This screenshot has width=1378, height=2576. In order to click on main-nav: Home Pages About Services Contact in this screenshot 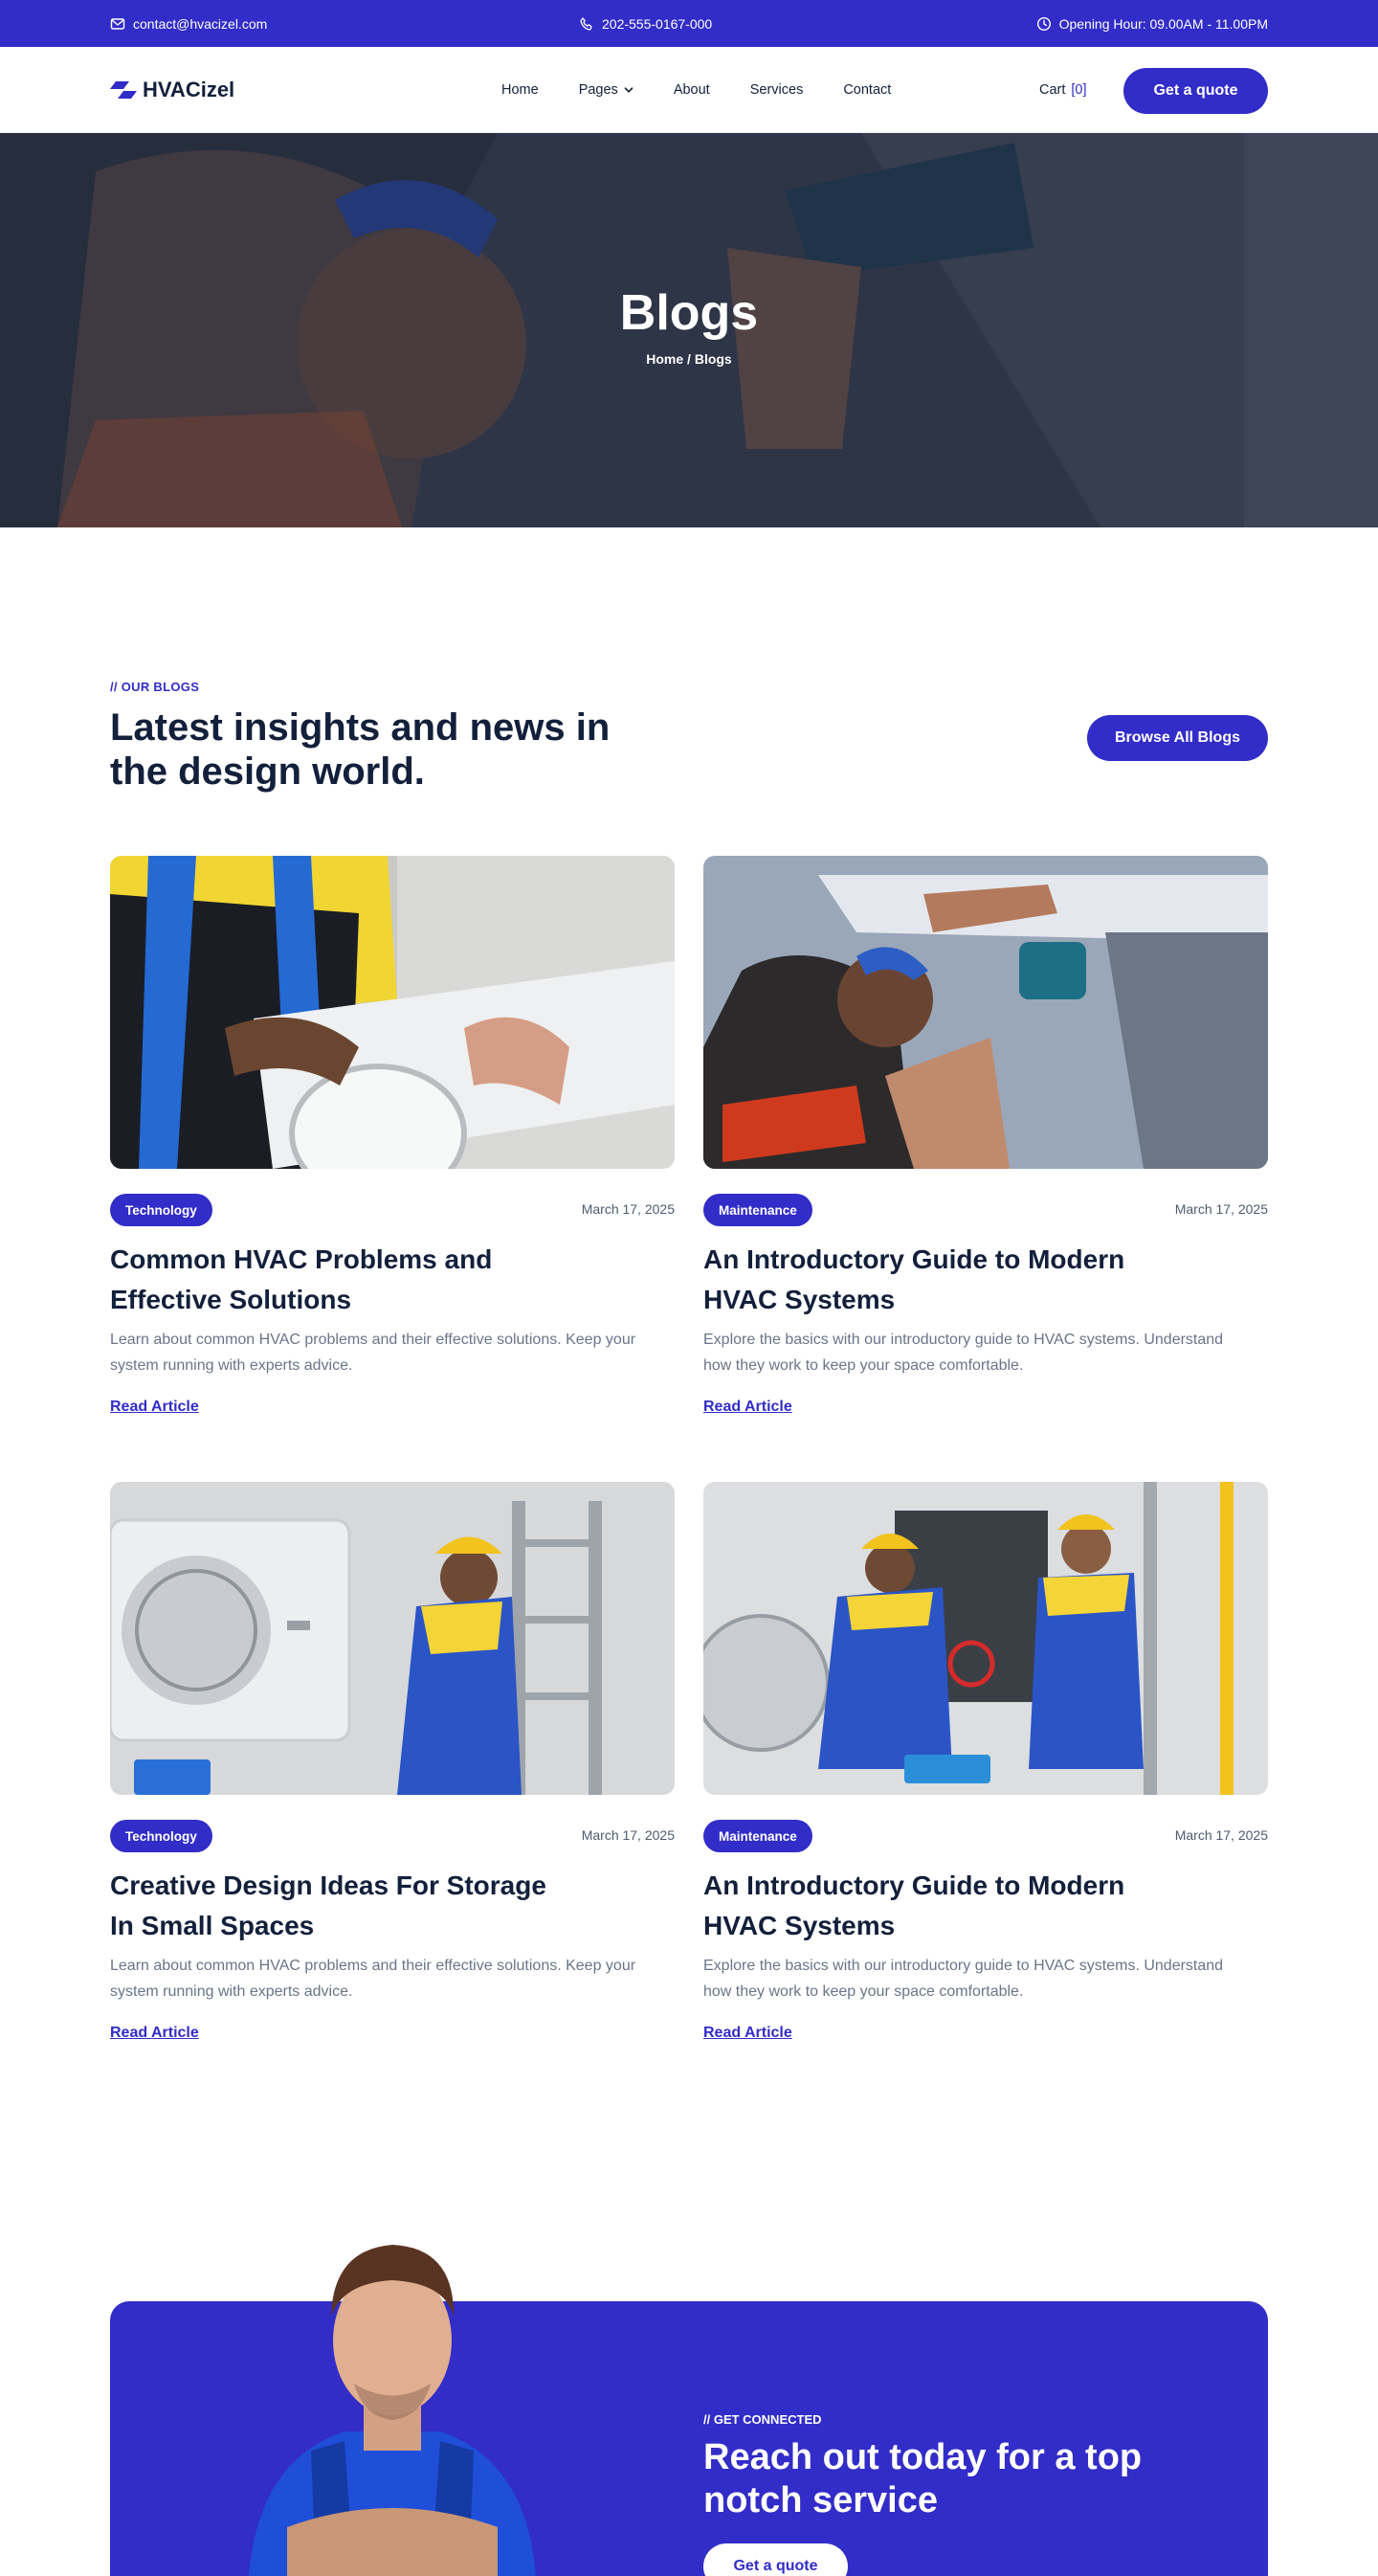, I will do `click(696, 90)`.